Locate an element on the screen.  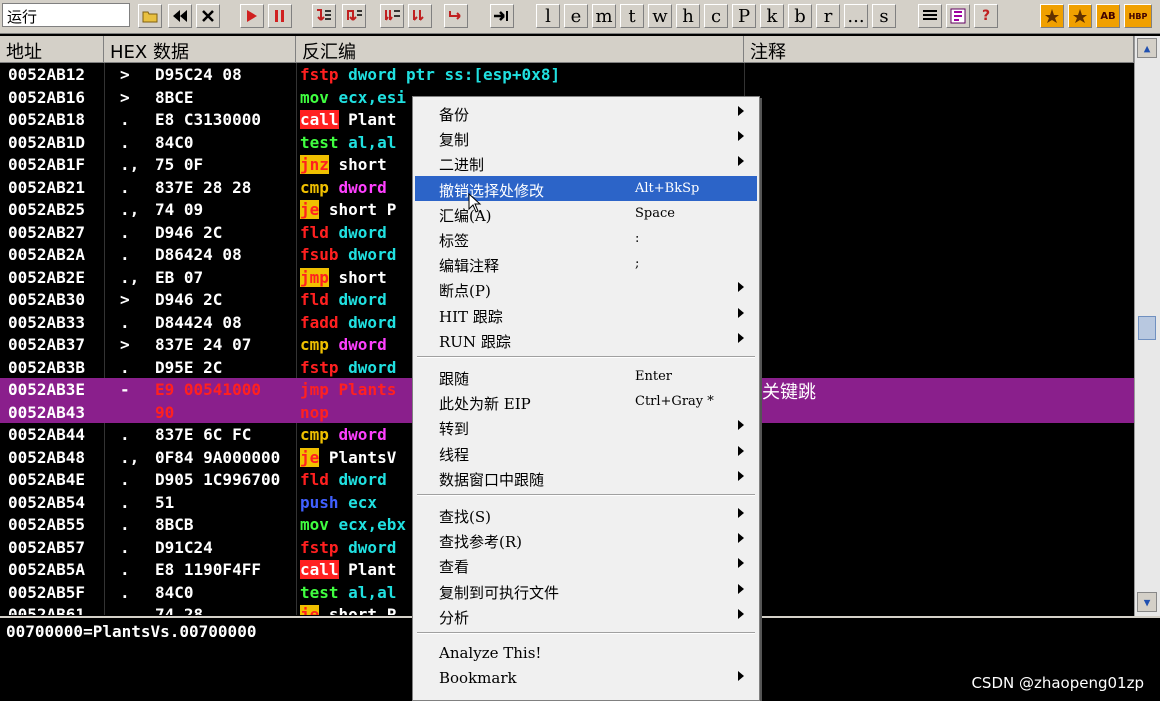
menu-item: 备份 is located at coordinates (586, 112).